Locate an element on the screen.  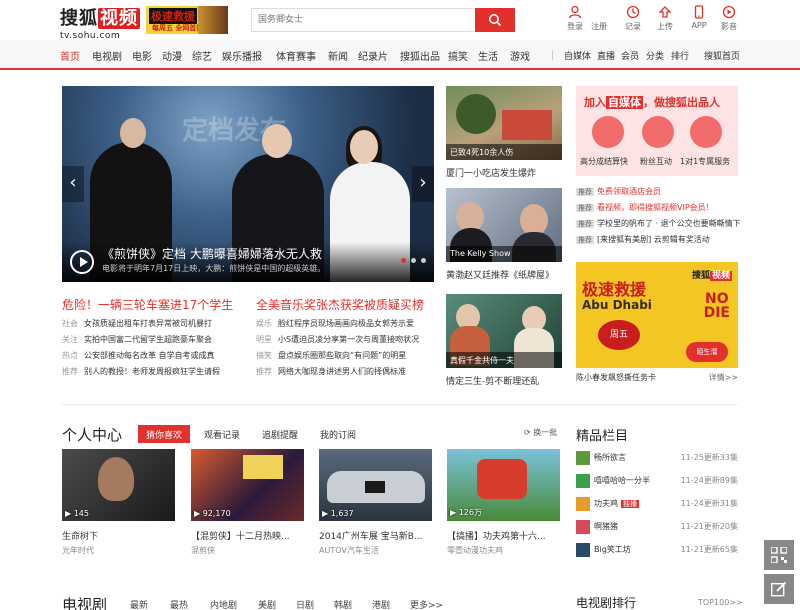
nav-item-games: 游戏 is located at coordinates (520, 55).